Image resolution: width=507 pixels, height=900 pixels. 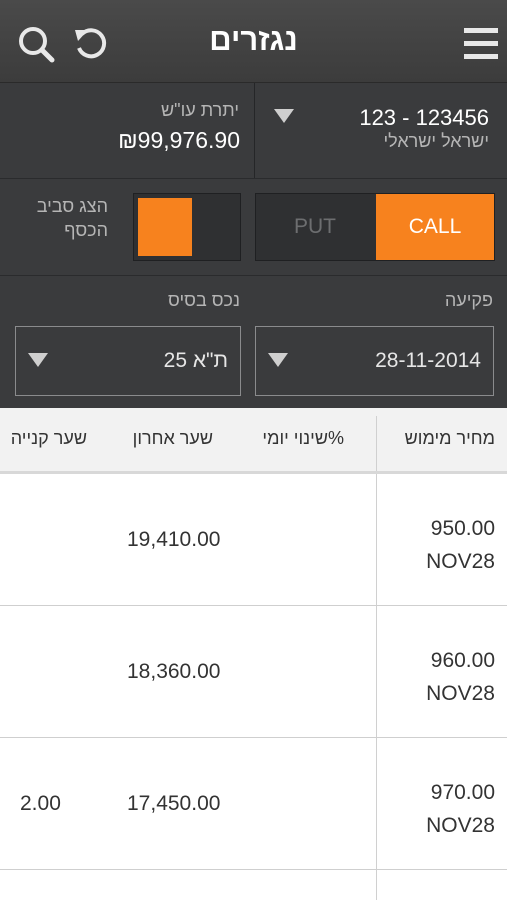 I want to click on page-title: נגזרים, so click(x=253, y=39).